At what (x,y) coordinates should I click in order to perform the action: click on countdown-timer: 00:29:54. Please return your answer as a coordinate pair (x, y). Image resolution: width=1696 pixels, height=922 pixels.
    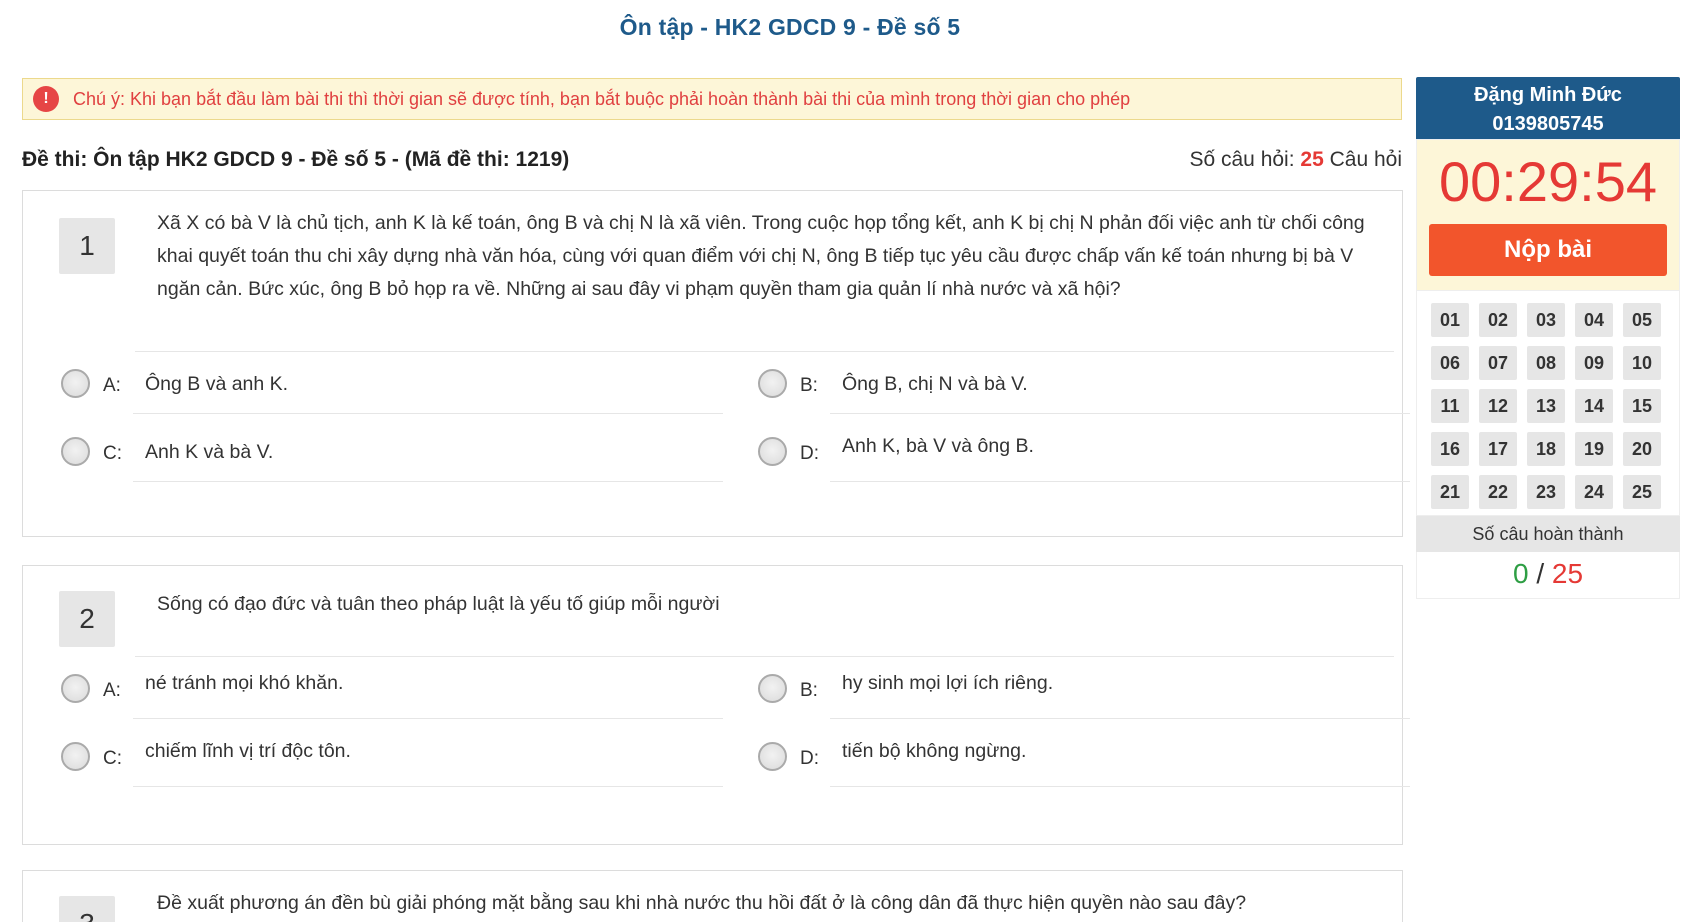
    Looking at the image, I should click on (1548, 181).